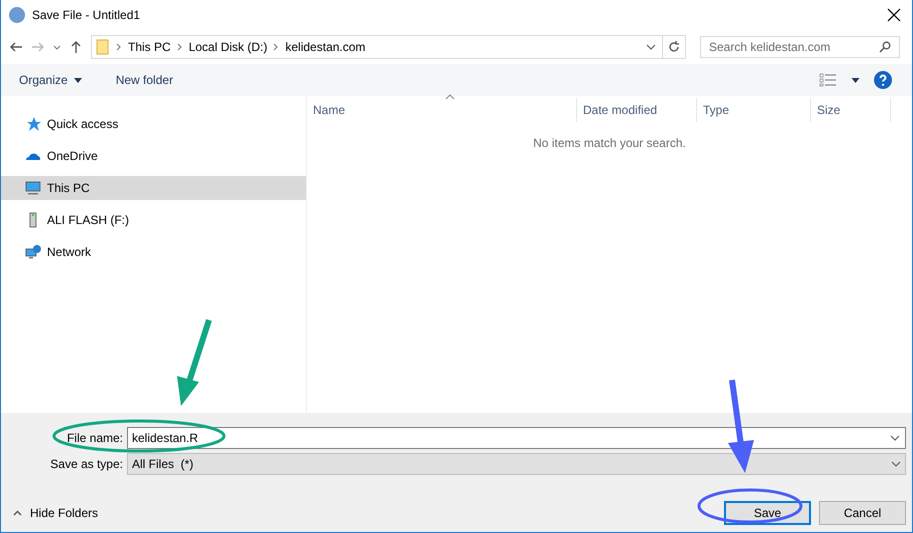 The width and height of the screenshot is (913, 533). Describe the element at coordinates (69, 252) in the screenshot. I see `sidebar-label: Network` at that location.